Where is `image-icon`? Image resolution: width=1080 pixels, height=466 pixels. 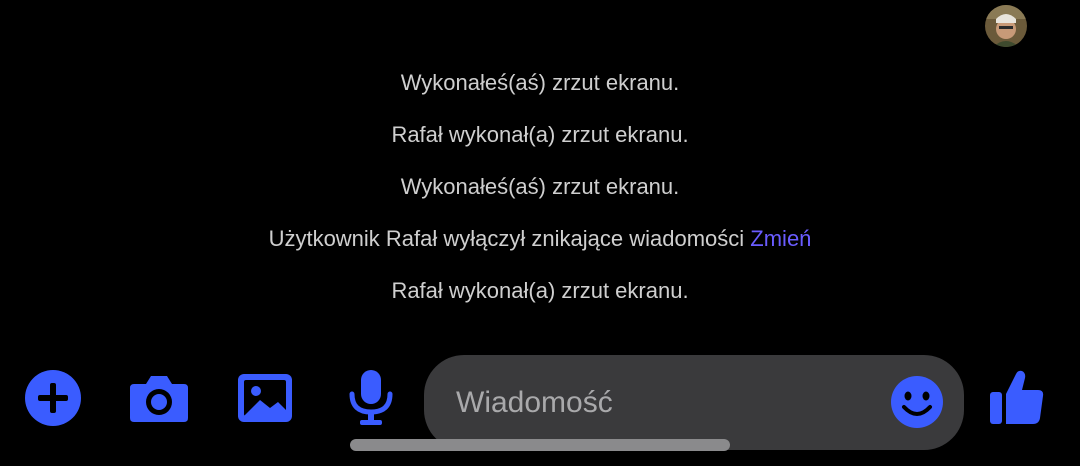
image-icon is located at coordinates (265, 398).